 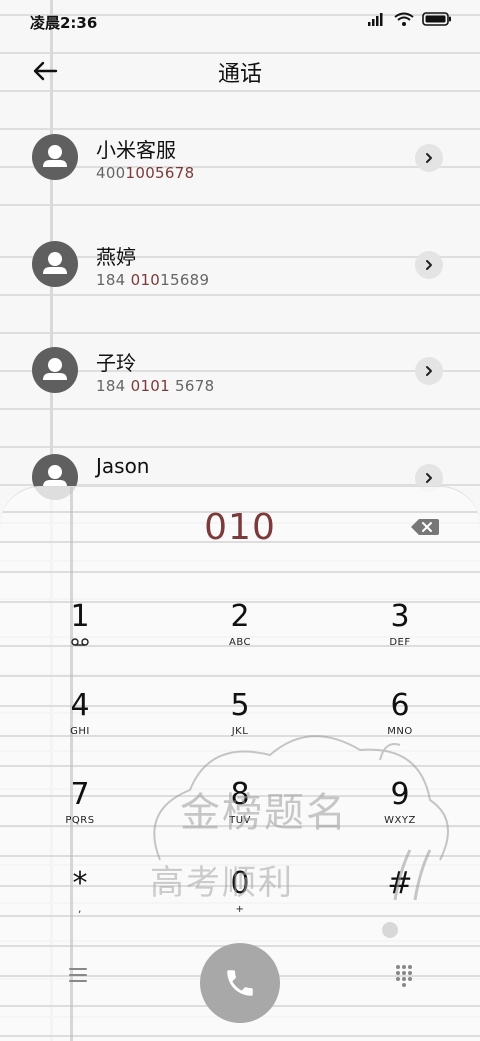 I want to click on dial-input: 010, so click(x=240, y=527).